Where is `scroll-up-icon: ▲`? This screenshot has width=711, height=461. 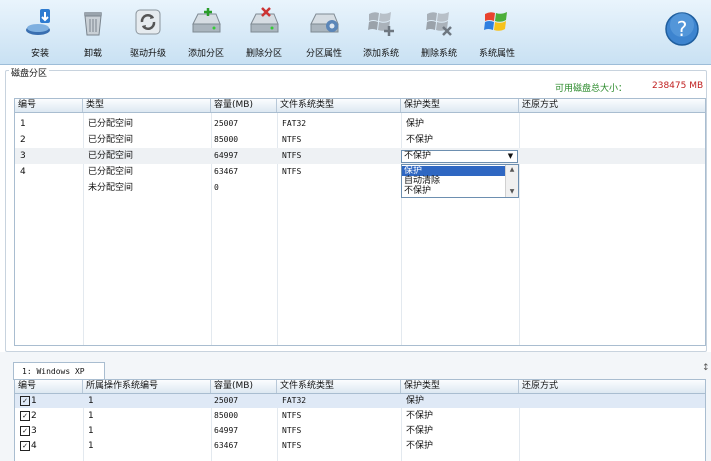 scroll-up-icon: ▲ is located at coordinates (512, 170).